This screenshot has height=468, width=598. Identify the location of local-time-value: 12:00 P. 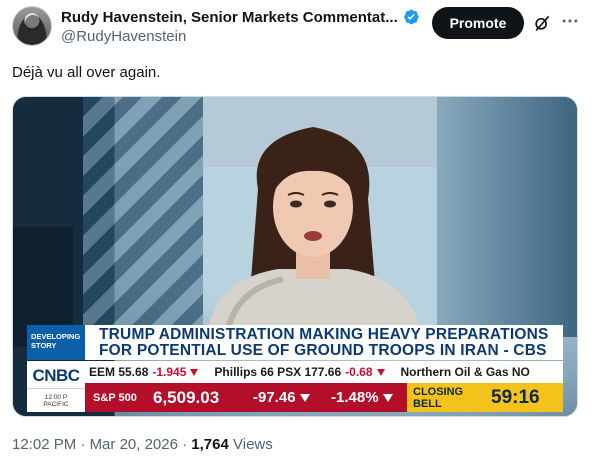
(56, 397).